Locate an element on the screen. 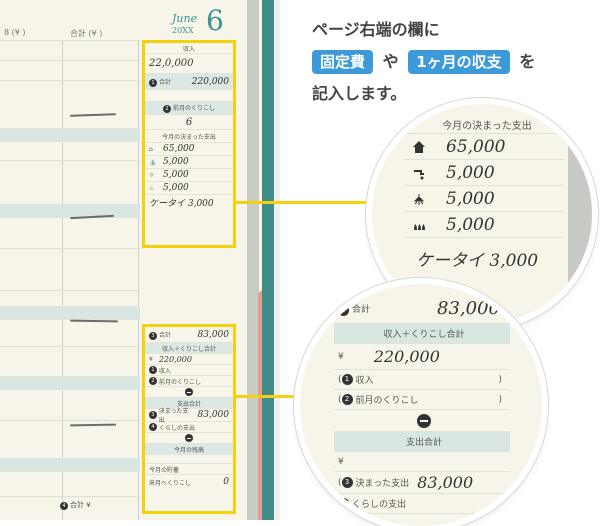  zoom-fixed-row: (3 決まった支出 83,000 is located at coordinates (422, 483).